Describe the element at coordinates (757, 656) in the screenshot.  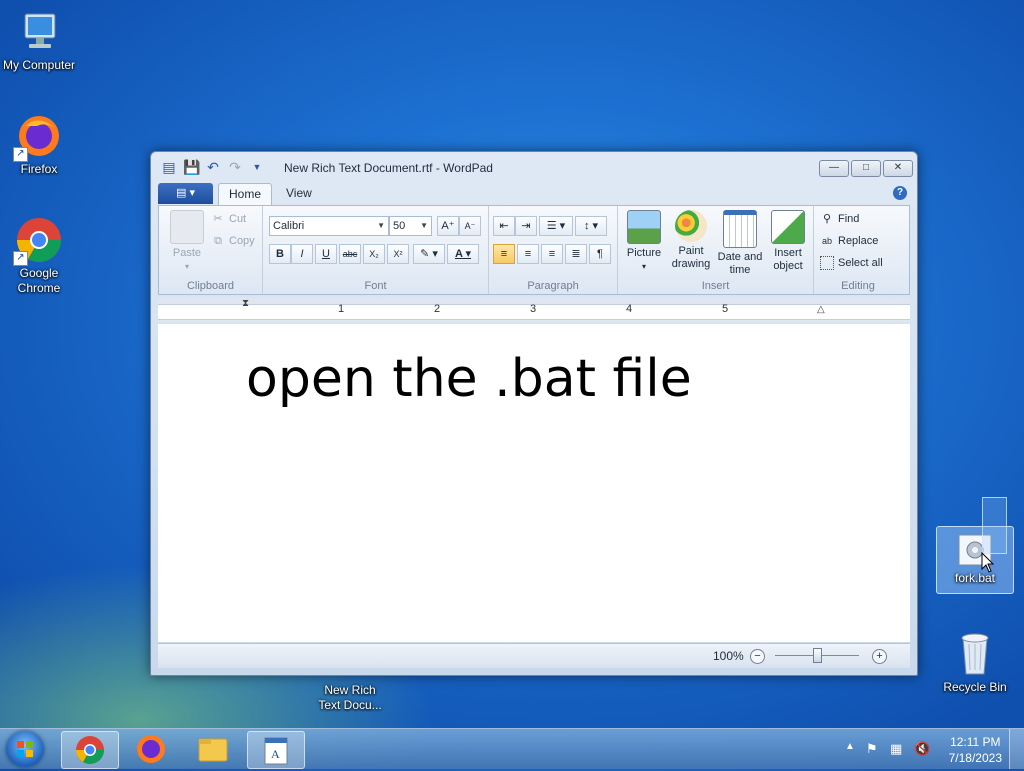
I see `zoom-out-button: −` at that location.